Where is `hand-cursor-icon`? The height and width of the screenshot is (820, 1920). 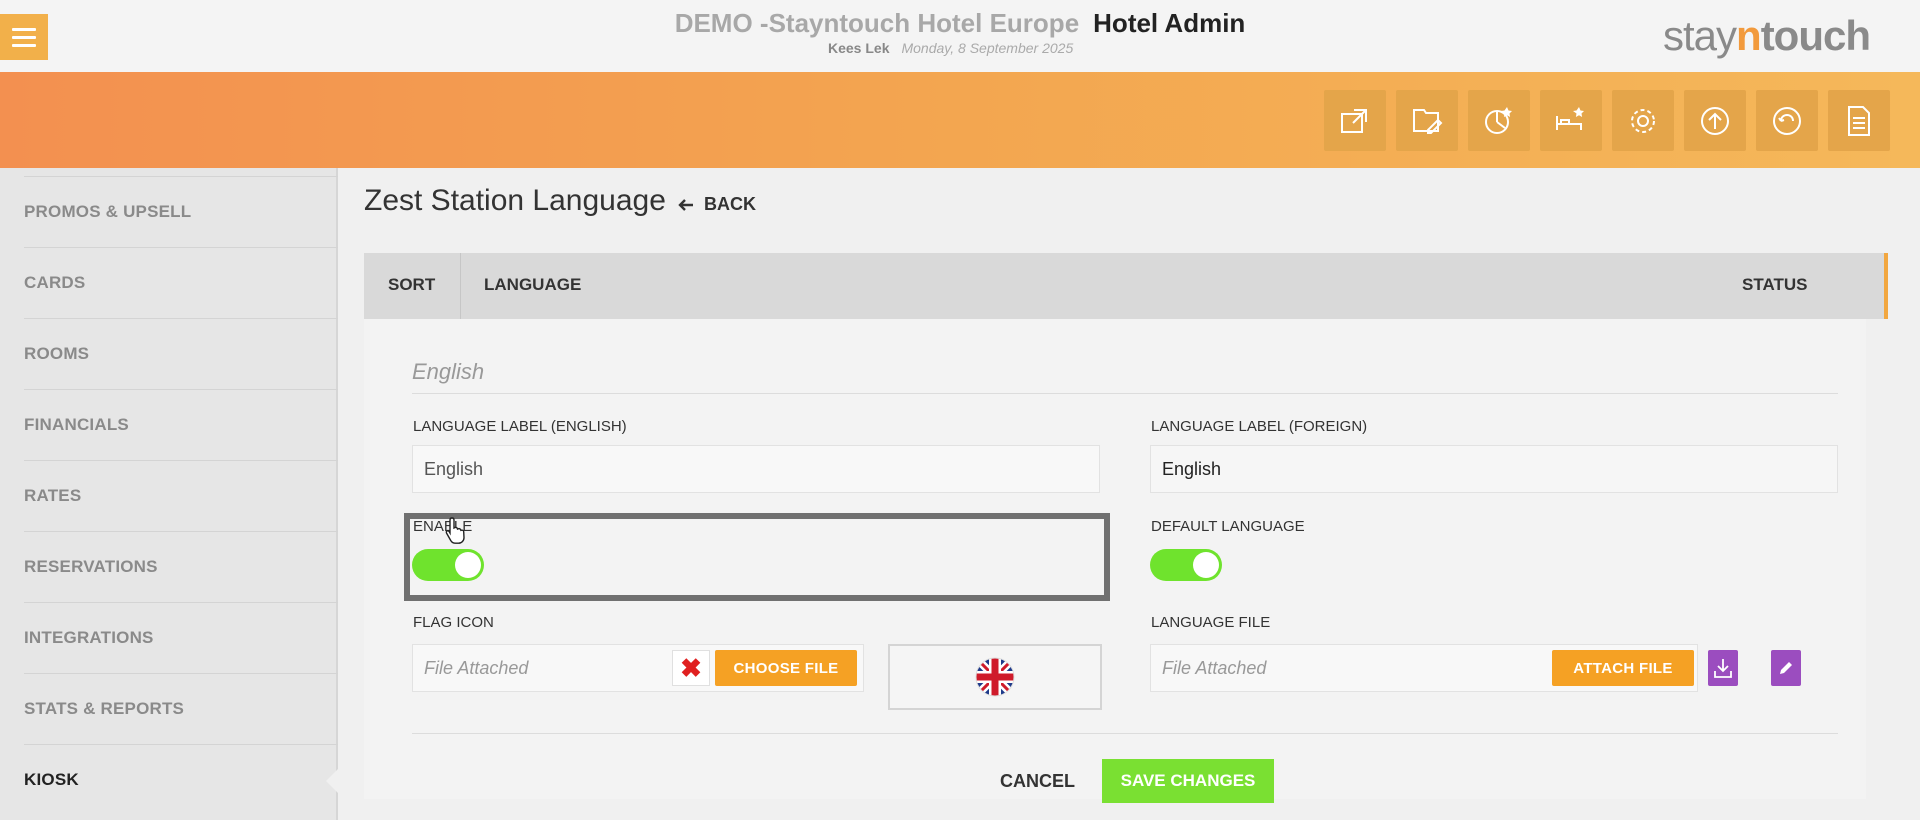 hand-cursor-icon is located at coordinates (455, 530).